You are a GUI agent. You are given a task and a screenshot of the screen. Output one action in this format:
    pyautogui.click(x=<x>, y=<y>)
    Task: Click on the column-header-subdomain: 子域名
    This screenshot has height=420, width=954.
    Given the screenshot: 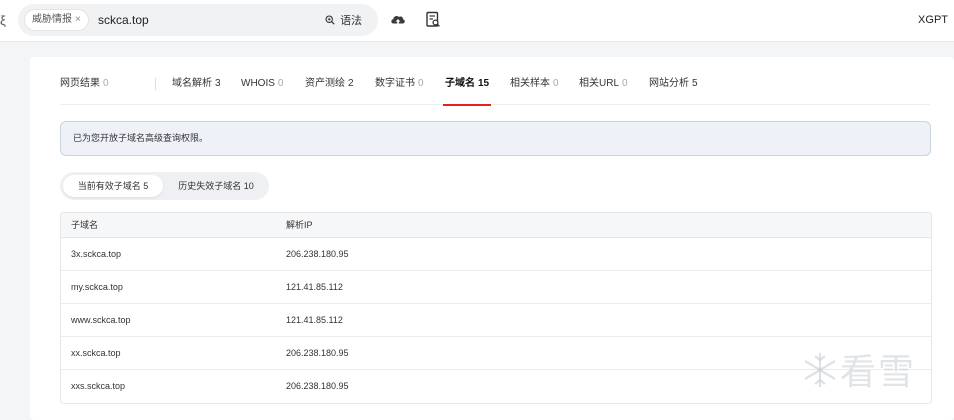 What is the action you would take?
    pyautogui.click(x=85, y=225)
    